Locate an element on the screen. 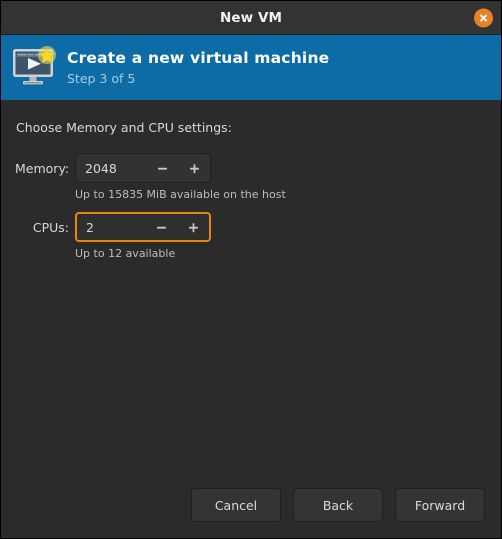 The height and width of the screenshot is (539, 502). memory-increment-button is located at coordinates (194, 168).